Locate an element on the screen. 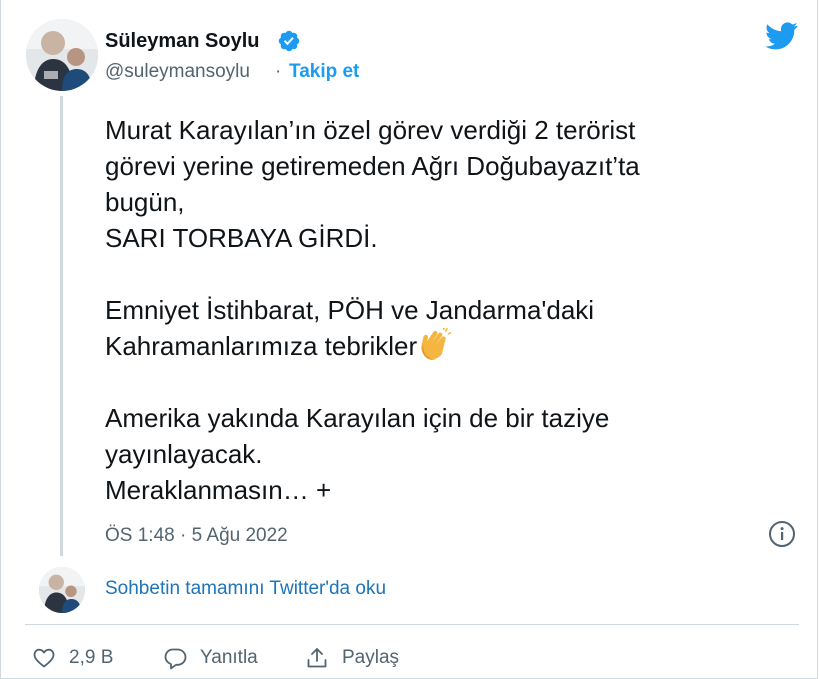 The height and width of the screenshot is (679, 820). tweet-line: Meraklanmasın… + is located at coordinates (218, 490).